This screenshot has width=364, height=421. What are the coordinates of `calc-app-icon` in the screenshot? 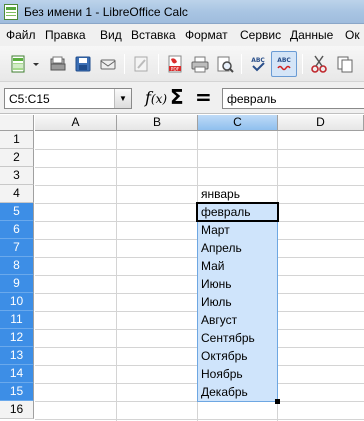 It's located at (11, 12).